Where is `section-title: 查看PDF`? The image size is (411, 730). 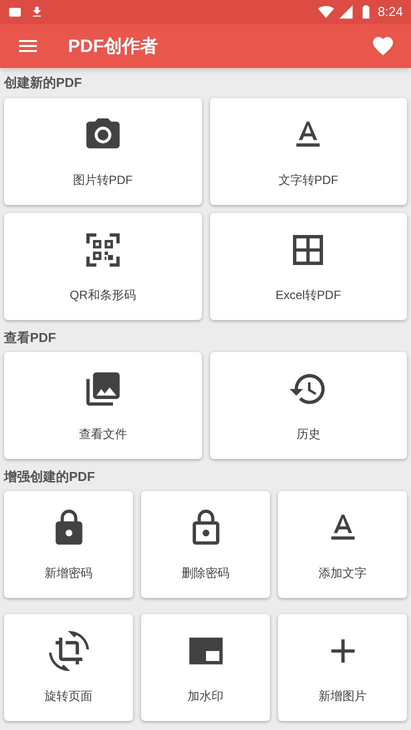
section-title: 查看PDF is located at coordinates (30, 338).